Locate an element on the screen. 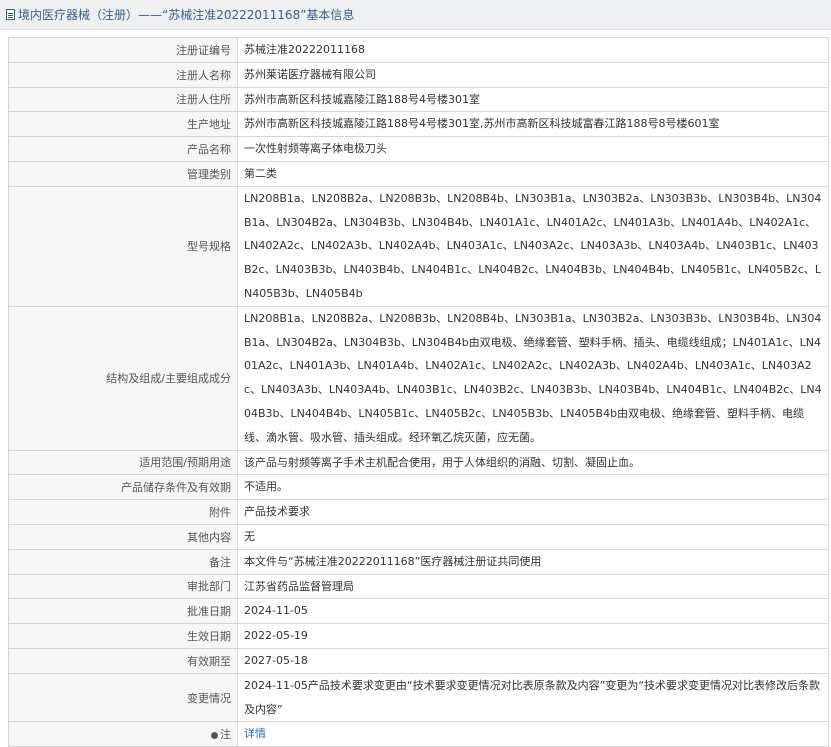  table-row: 生效日期 2022-05-19 is located at coordinates (418, 636).